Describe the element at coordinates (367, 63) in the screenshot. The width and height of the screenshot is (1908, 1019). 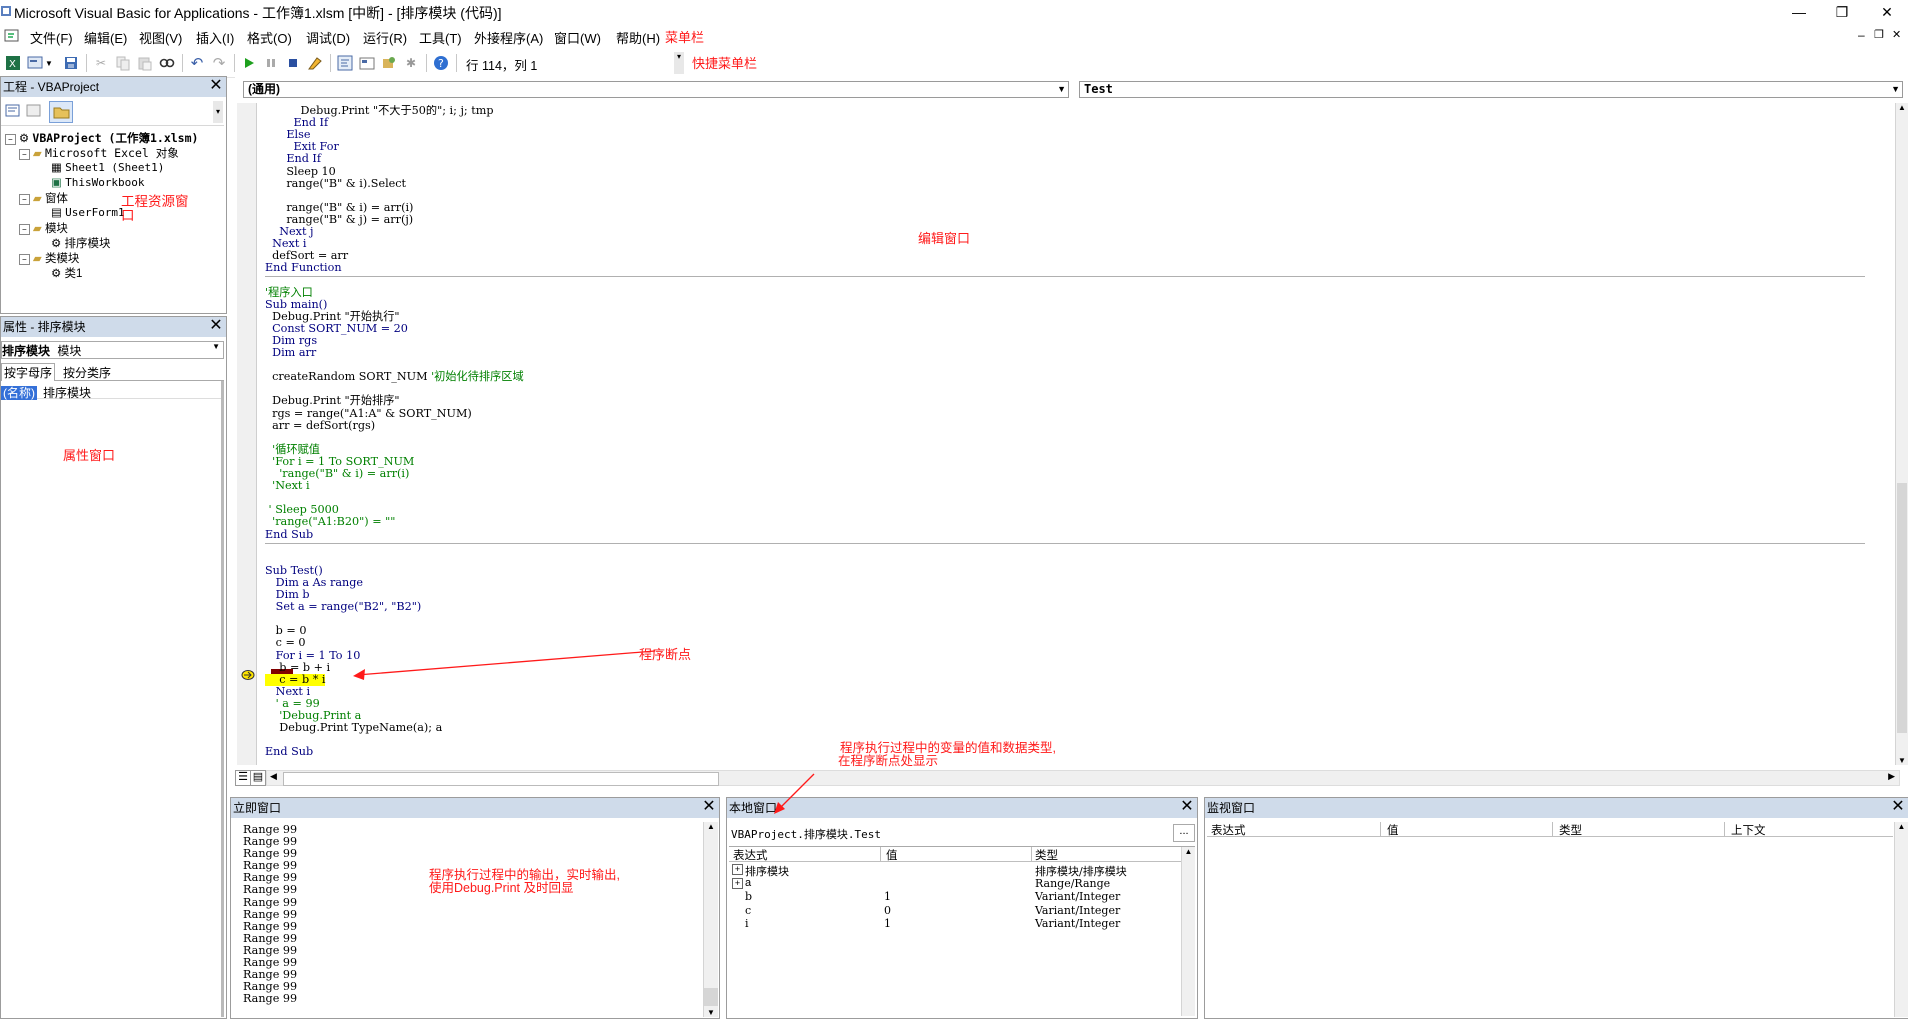
I see `properties-window-icon` at that location.